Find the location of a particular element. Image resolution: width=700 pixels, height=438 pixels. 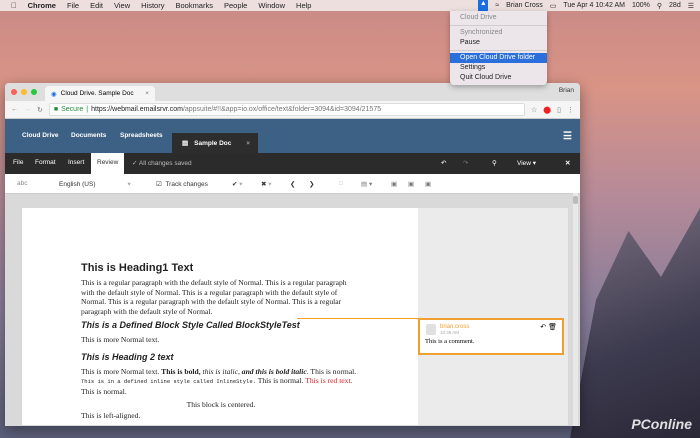

delete-comments-icon: ▣ is located at coordinates (428, 184).